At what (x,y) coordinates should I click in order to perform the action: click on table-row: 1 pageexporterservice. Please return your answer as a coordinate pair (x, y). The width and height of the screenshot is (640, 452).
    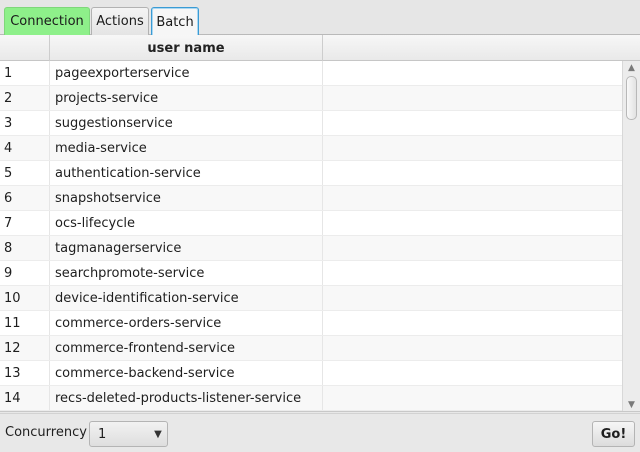
    Looking at the image, I should click on (311, 73).